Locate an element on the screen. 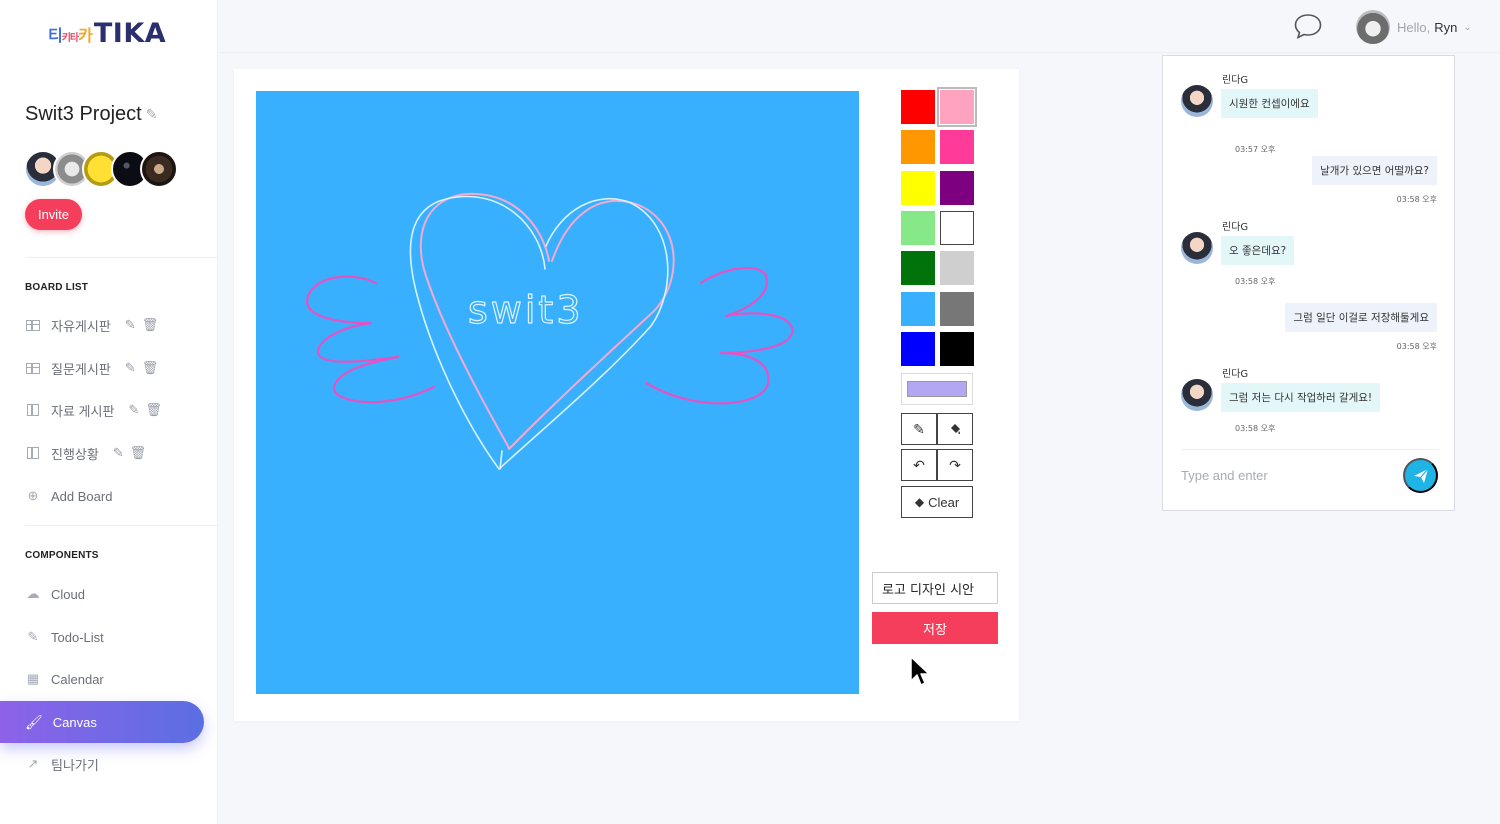 The height and width of the screenshot is (824, 1500). redo-icon: ↷ is located at coordinates (955, 464).